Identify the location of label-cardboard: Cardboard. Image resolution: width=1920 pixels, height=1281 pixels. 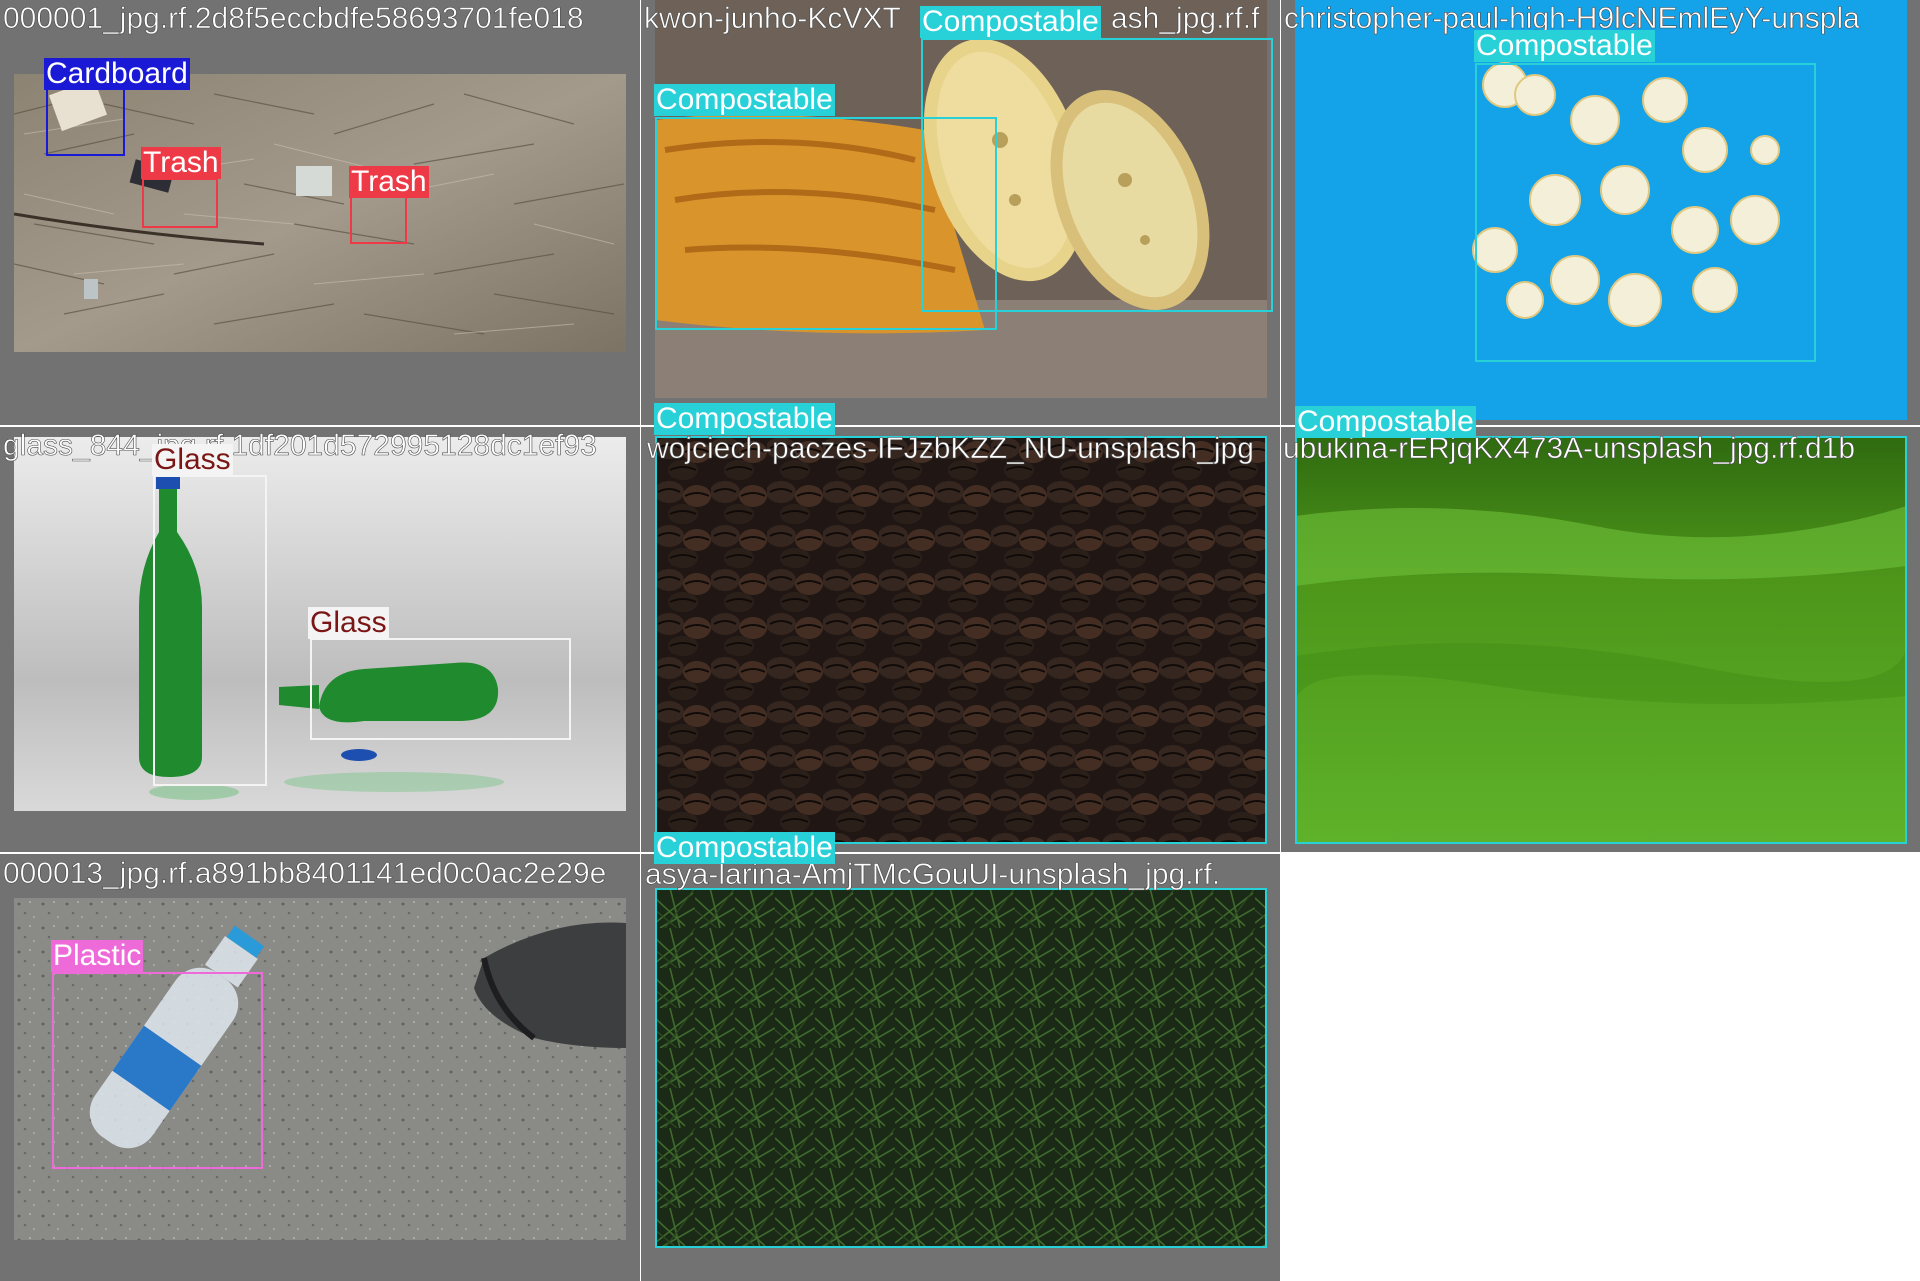
(117, 73).